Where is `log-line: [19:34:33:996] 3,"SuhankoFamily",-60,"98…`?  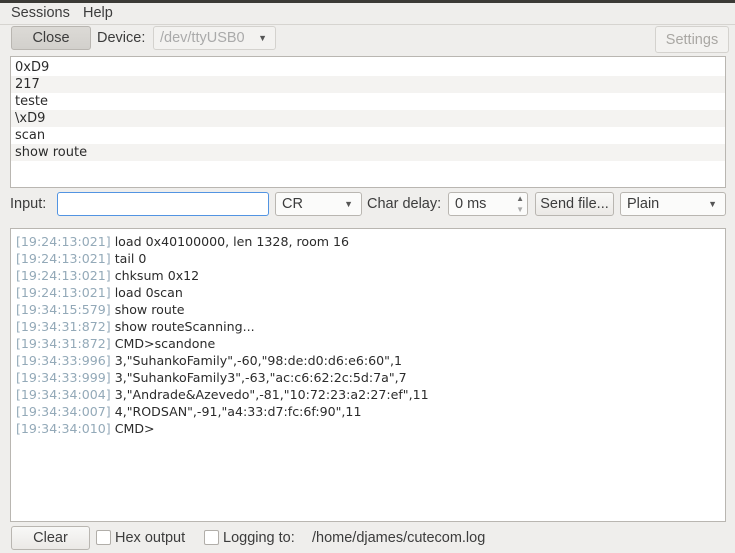
log-line: [19:34:33:996] 3,"SuhankoFamily",-60,"98… is located at coordinates (370, 360).